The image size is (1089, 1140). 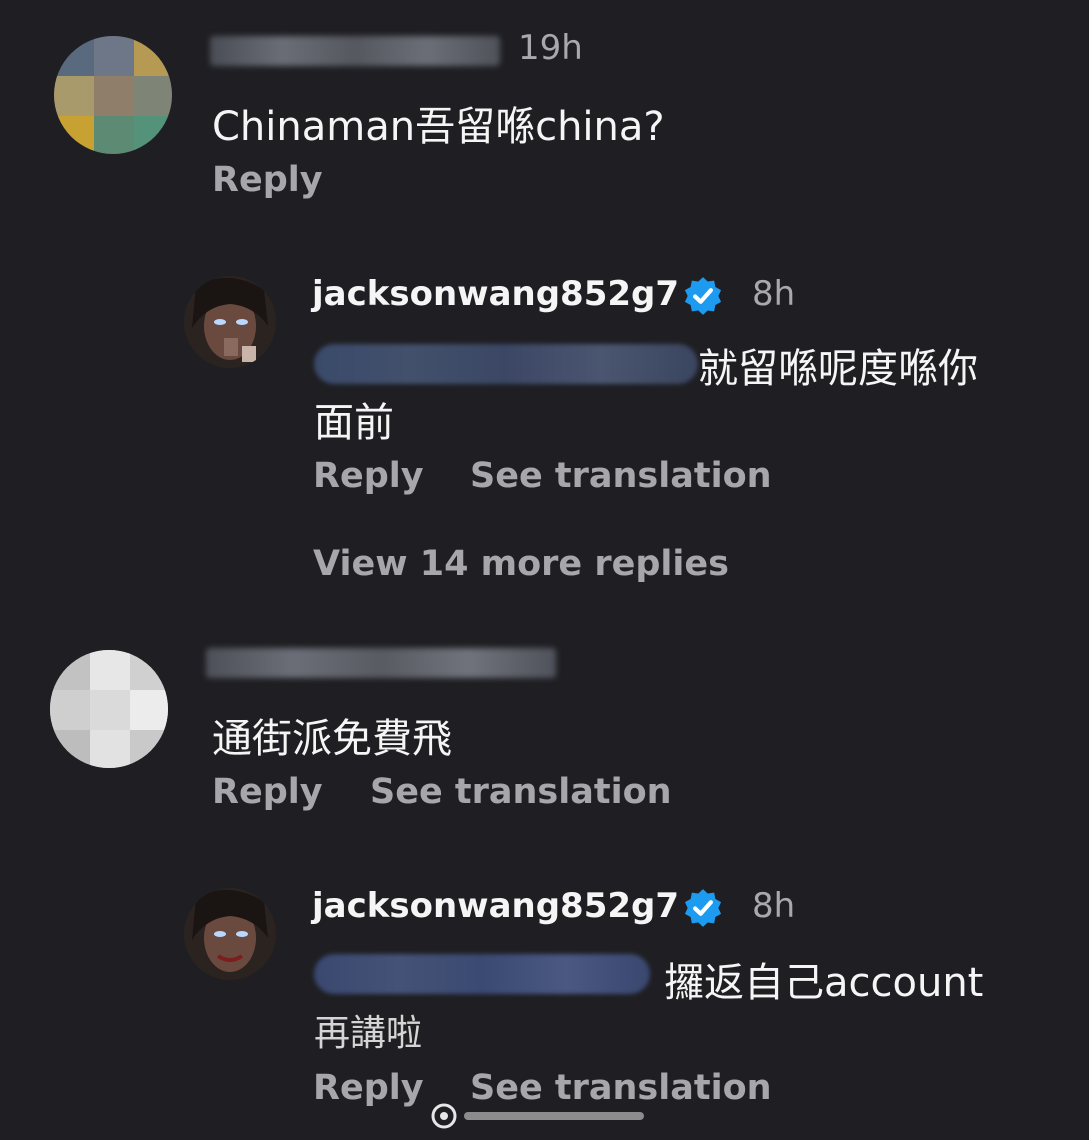 I want to click on comment-text: 通街派免費飛, so click(x=332, y=739).